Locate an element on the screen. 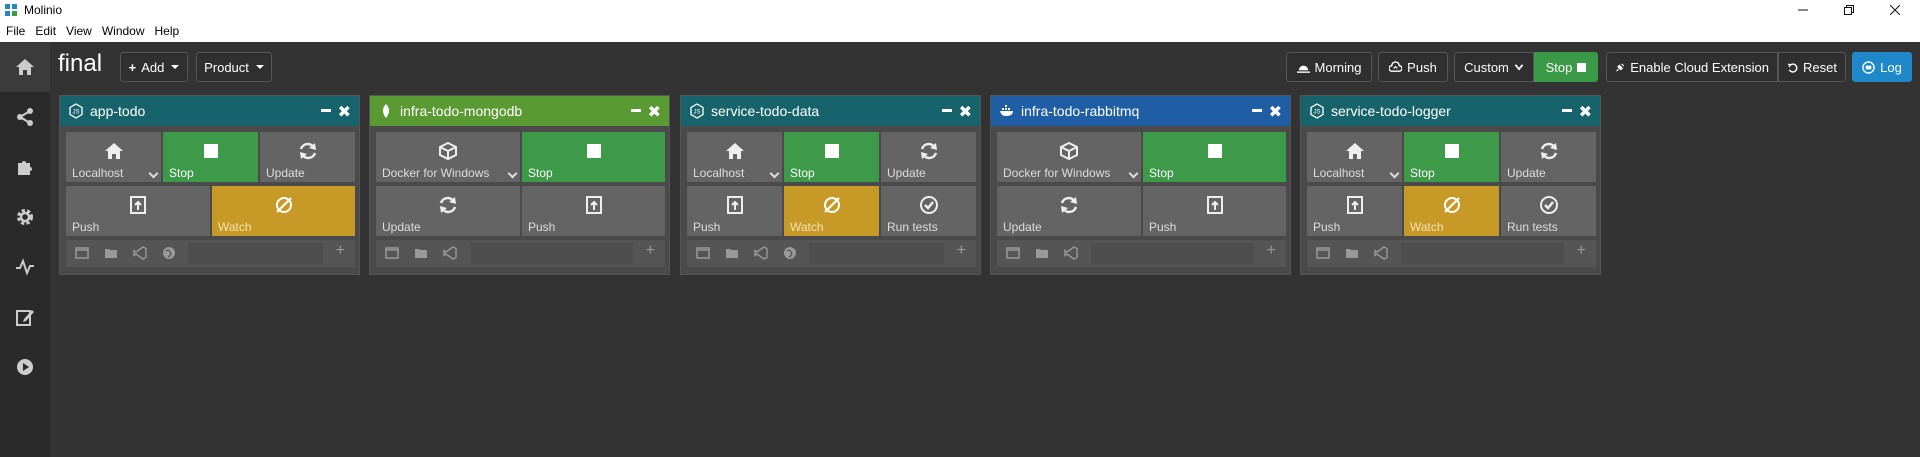 The height and width of the screenshot is (457, 1920). sidebar-edit-button is located at coordinates (25, 317).